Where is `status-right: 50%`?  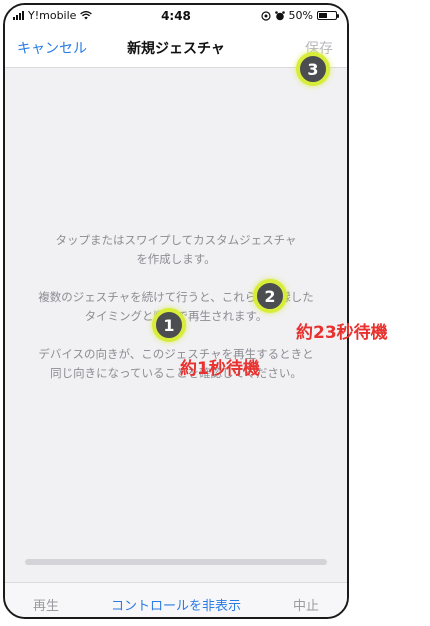
status-right: 50% is located at coordinates (299, 15).